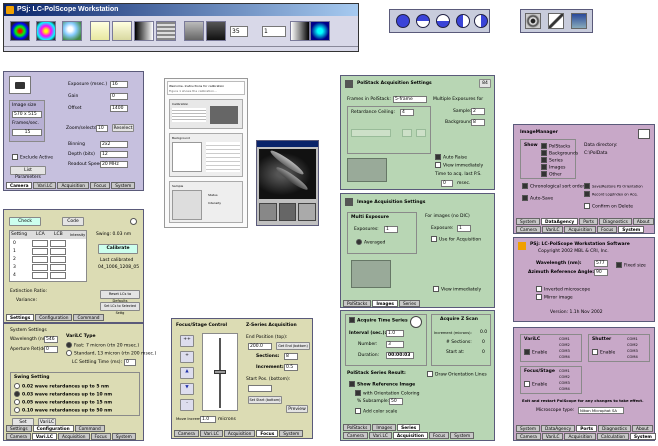 Image resolution: width=658 pixels, height=446 pixels. Describe the element at coordinates (187, 389) in the screenshot. I see `focus-arrow-down-button: ▼` at that location.